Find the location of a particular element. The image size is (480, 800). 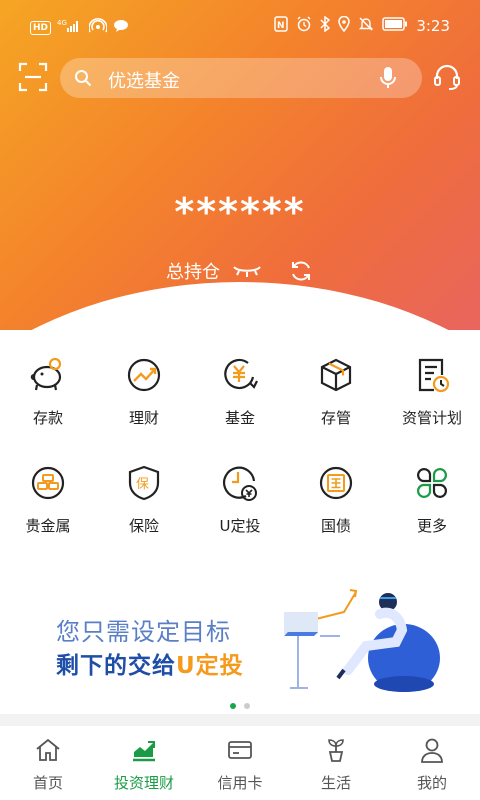

banner-subheadline: 剩下的交给U定投 is located at coordinates (150, 663).